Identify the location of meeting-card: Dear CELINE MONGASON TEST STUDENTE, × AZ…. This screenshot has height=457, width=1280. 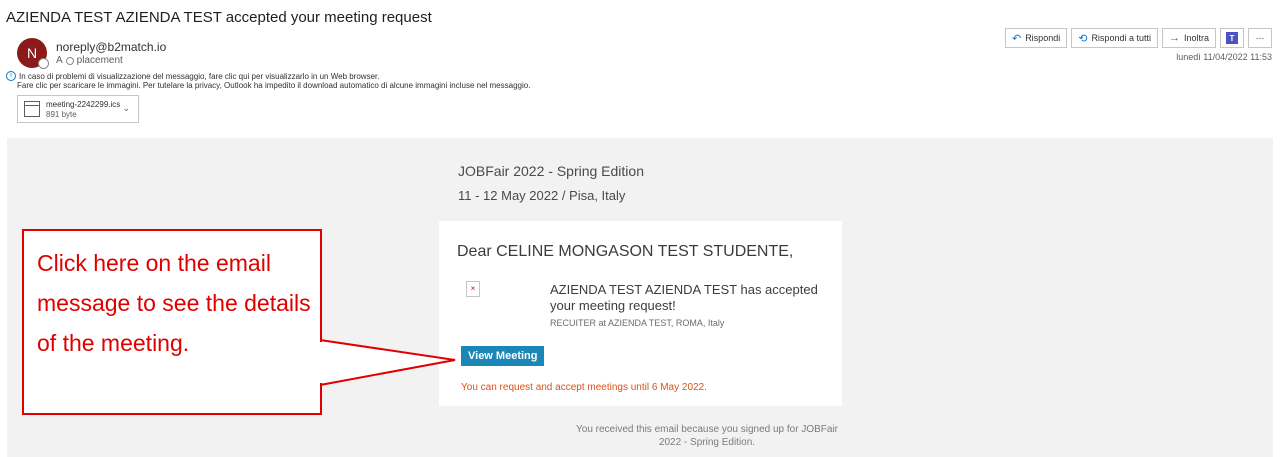
(640, 313).